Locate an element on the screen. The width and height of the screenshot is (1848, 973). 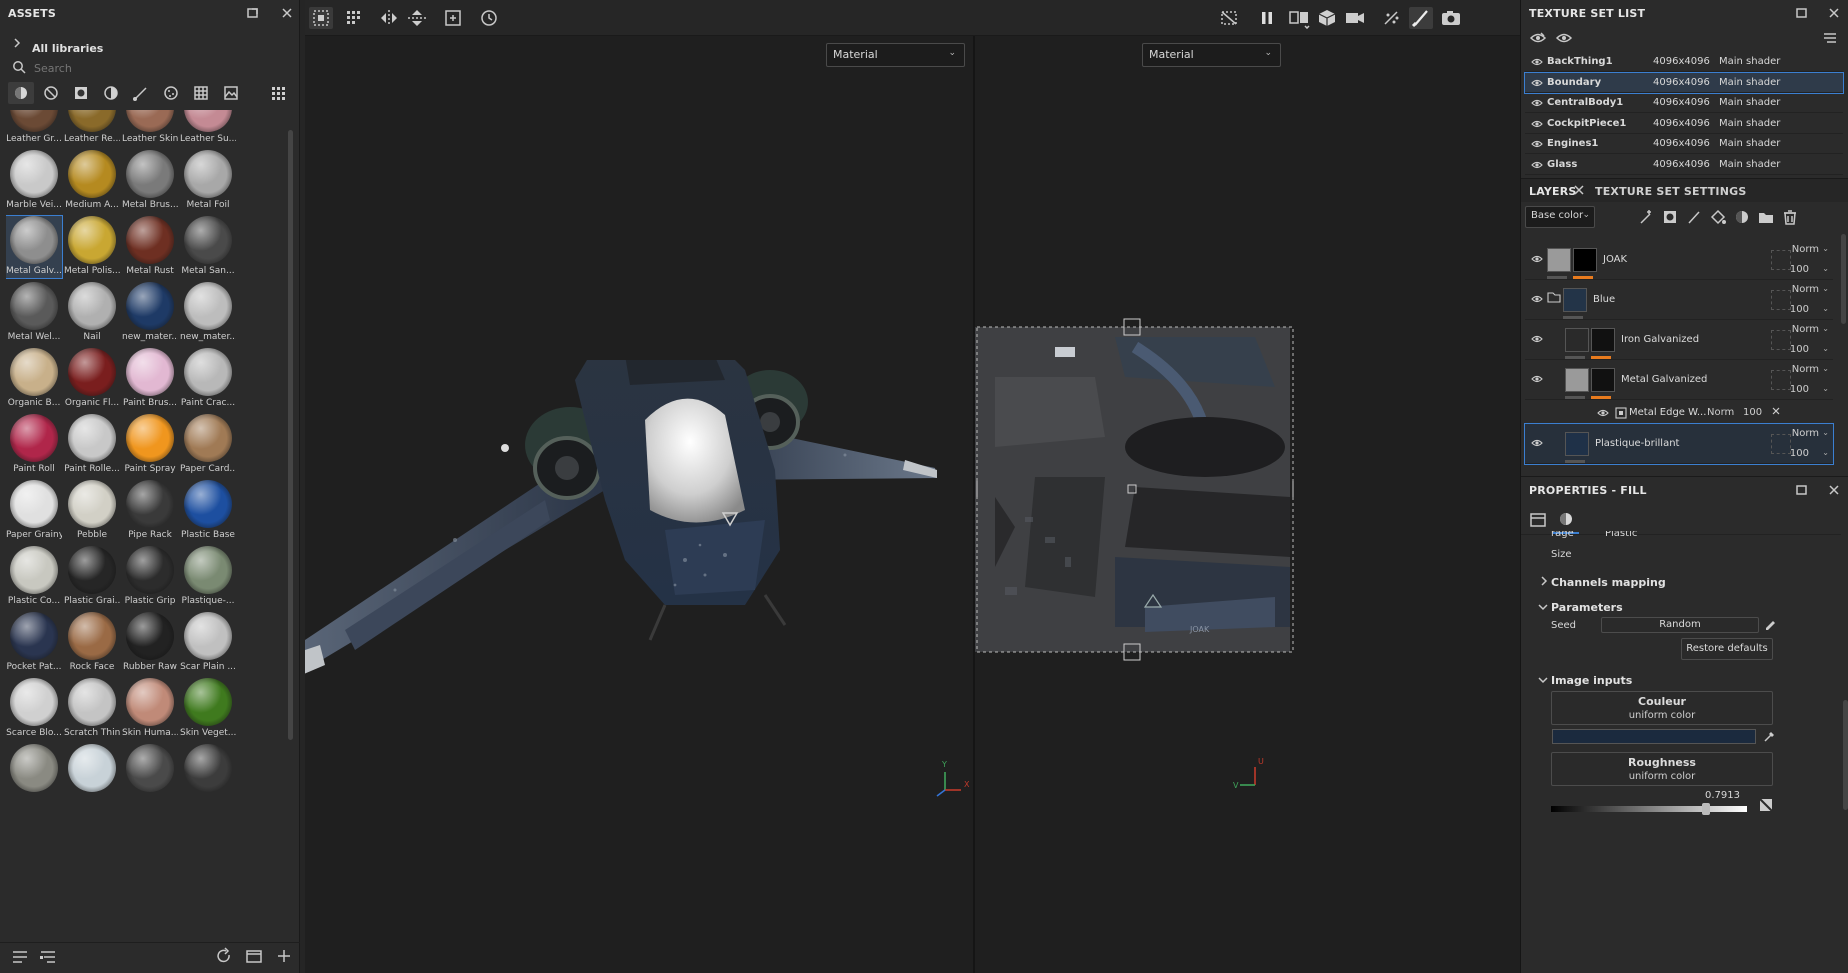
filter-materials-icon is located at coordinates (21, 93).